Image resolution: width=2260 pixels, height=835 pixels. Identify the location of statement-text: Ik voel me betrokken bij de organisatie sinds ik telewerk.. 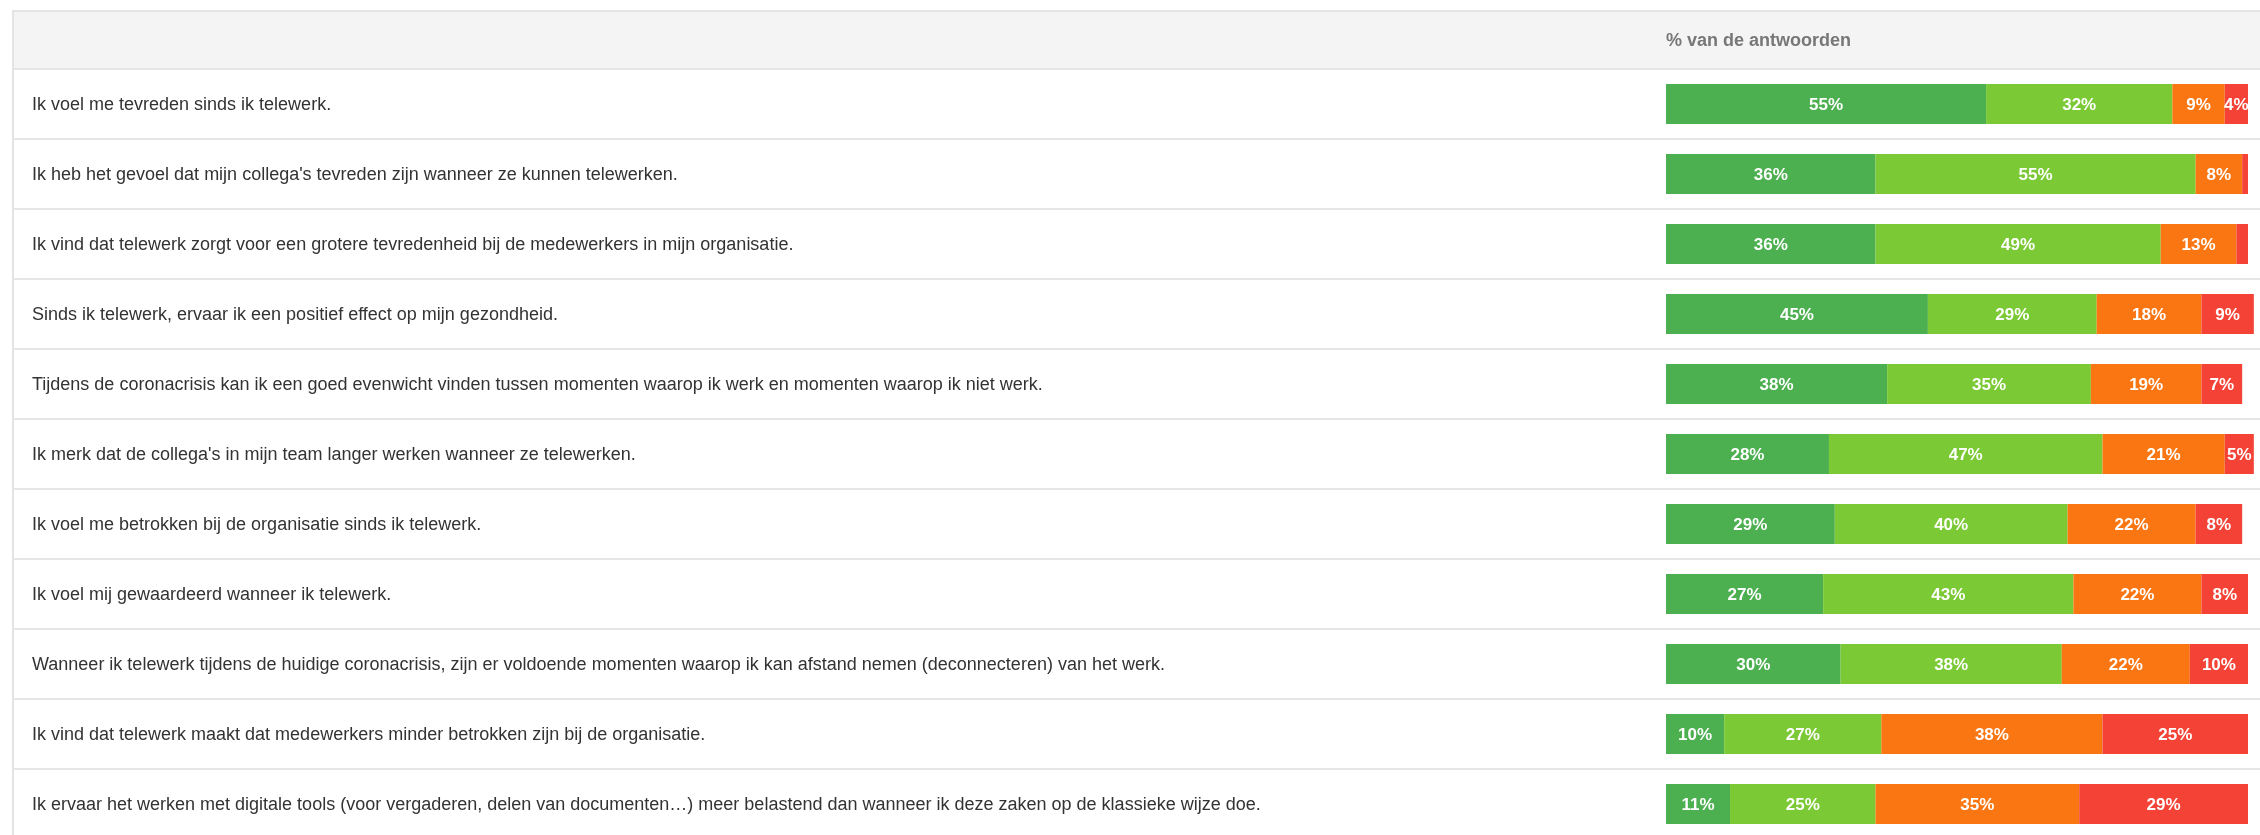
(257, 523).